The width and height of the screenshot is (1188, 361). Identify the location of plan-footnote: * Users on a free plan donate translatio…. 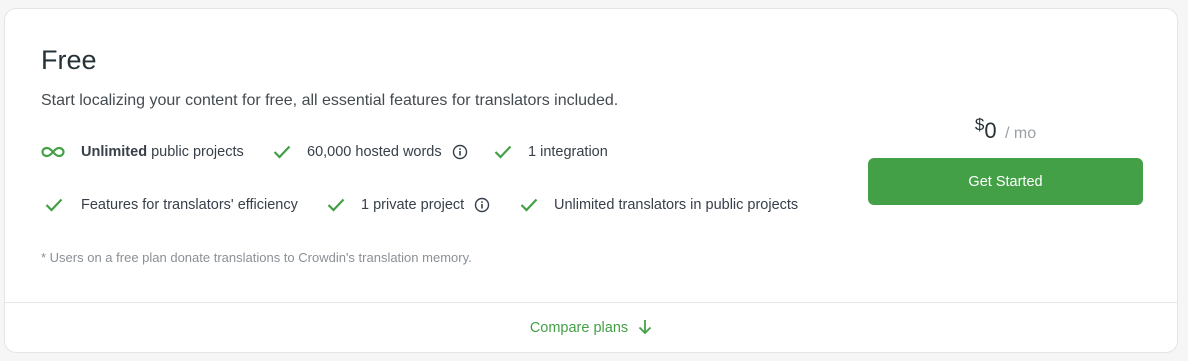
(256, 257).